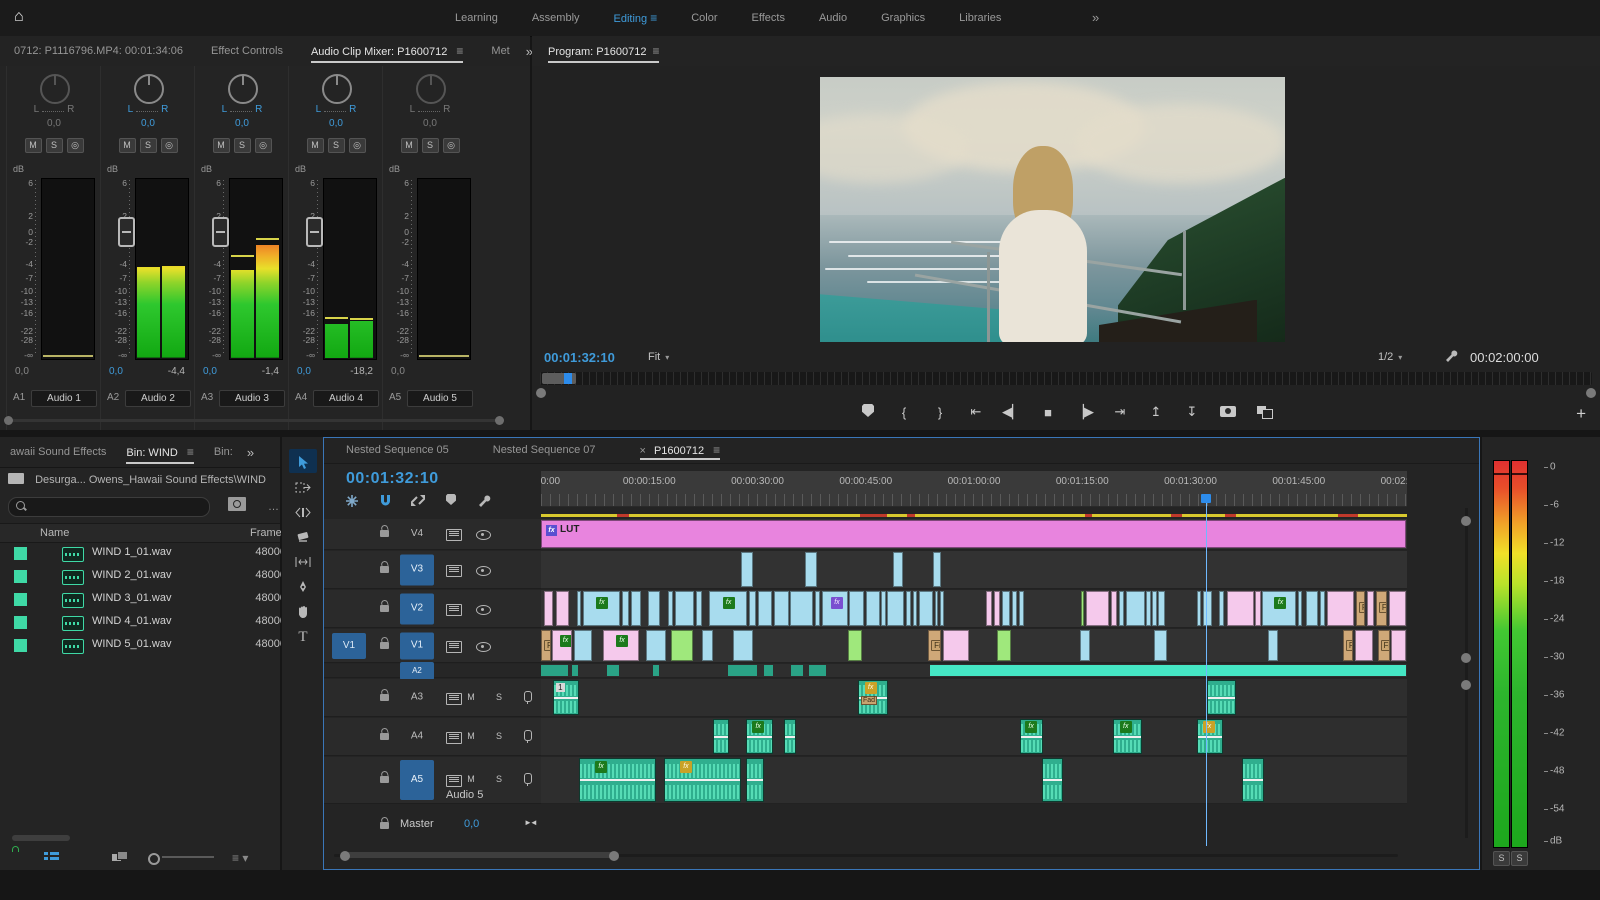 The height and width of the screenshot is (900, 1600). What do you see at coordinates (604, 51) in the screenshot?
I see `tab-program: Program: P1600712 ≡` at bounding box center [604, 51].